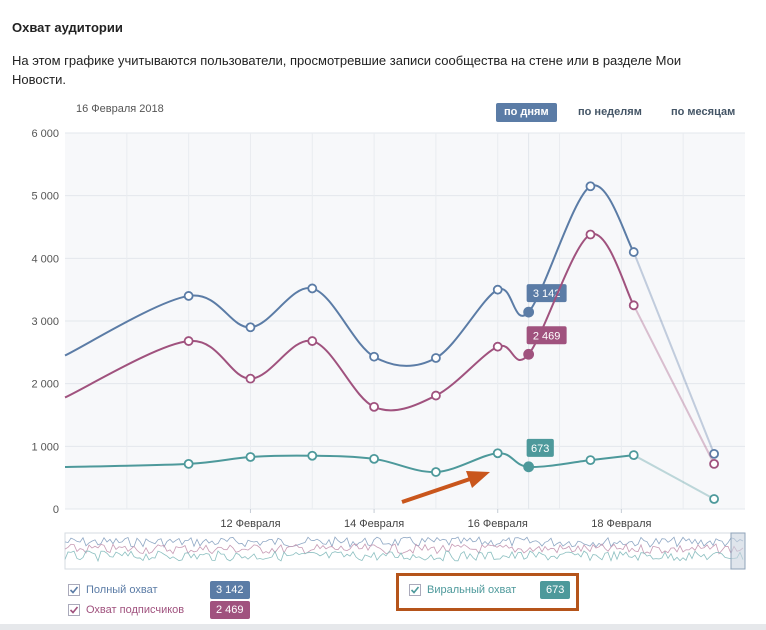  I want to click on checkbox-viral-reach, so click(415, 590).